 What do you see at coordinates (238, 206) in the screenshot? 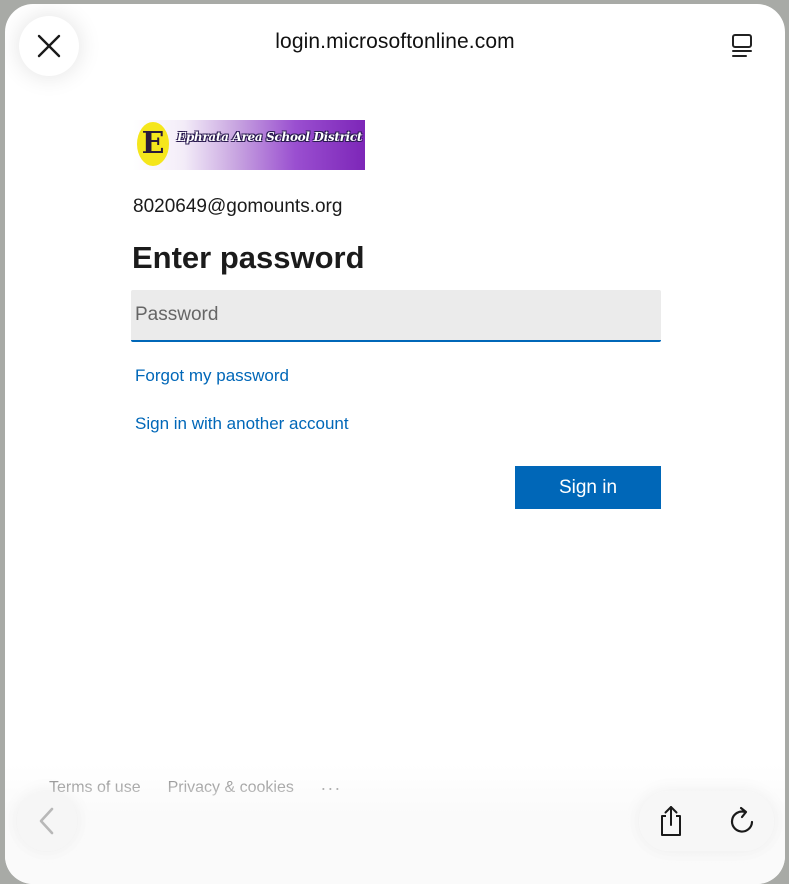
I see `account-email: 8020649@gomounts.org` at bounding box center [238, 206].